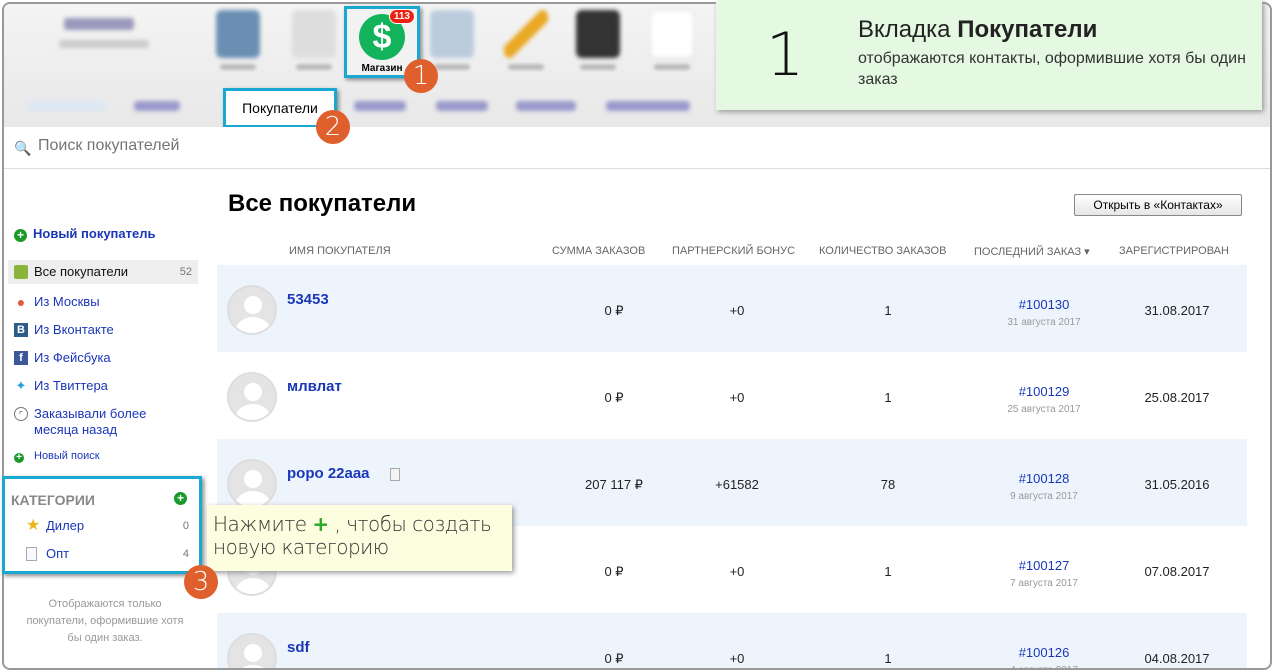 The width and height of the screenshot is (1275, 672). I want to click on search-bar: 🔍, so click(637, 148).